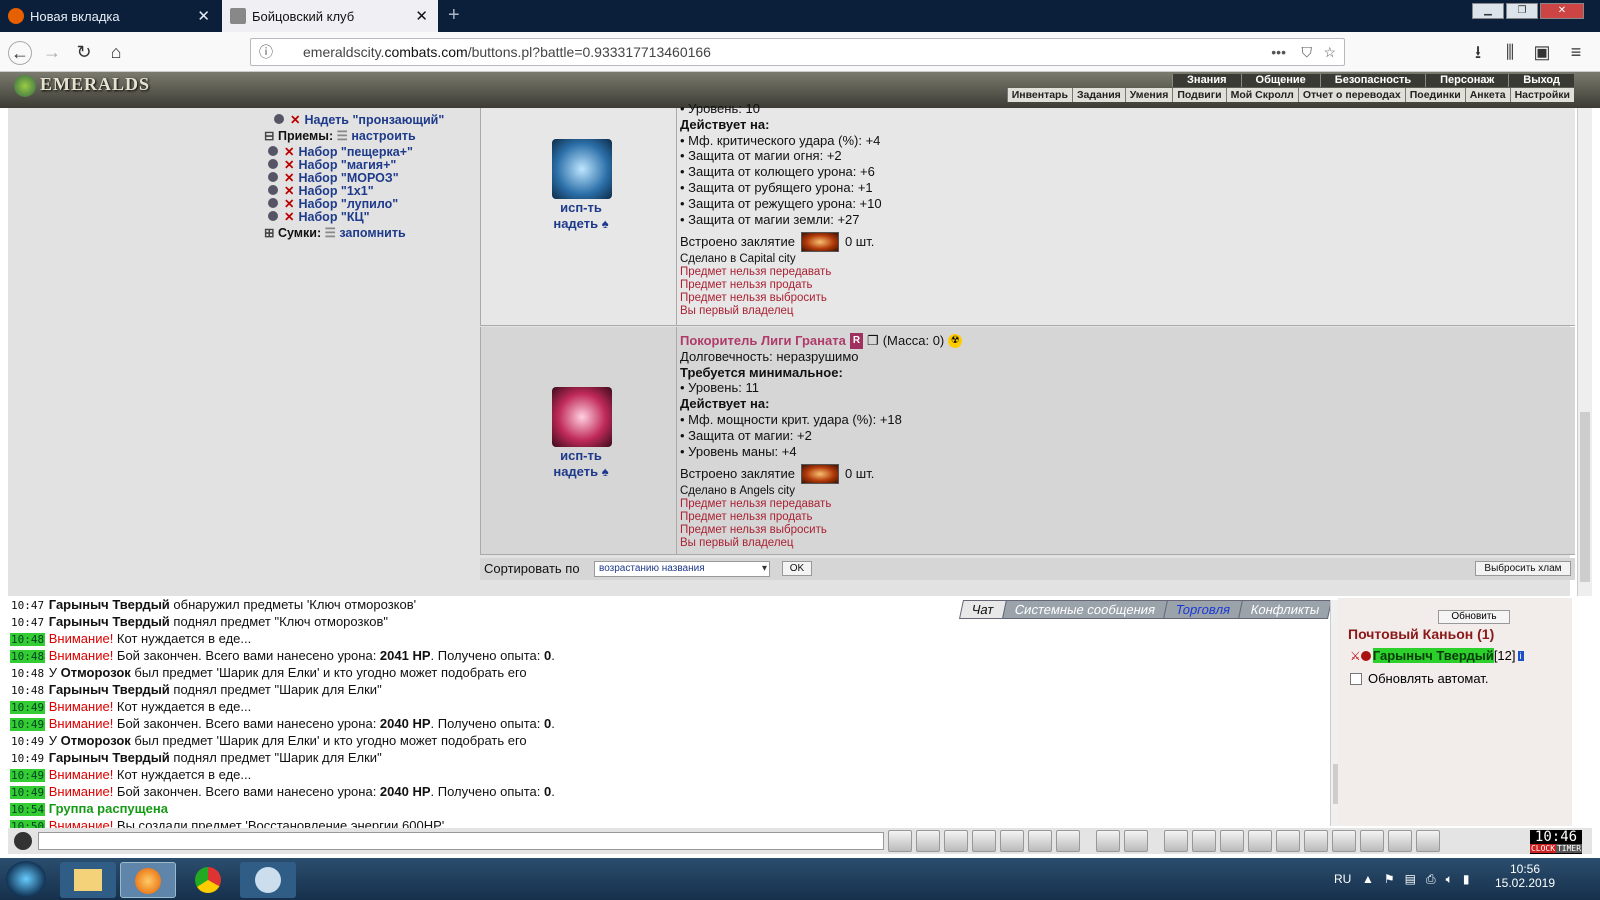  Describe the element at coordinates (1523, 568) in the screenshot. I see `discard-junk-button: Выбросить хлам` at that location.